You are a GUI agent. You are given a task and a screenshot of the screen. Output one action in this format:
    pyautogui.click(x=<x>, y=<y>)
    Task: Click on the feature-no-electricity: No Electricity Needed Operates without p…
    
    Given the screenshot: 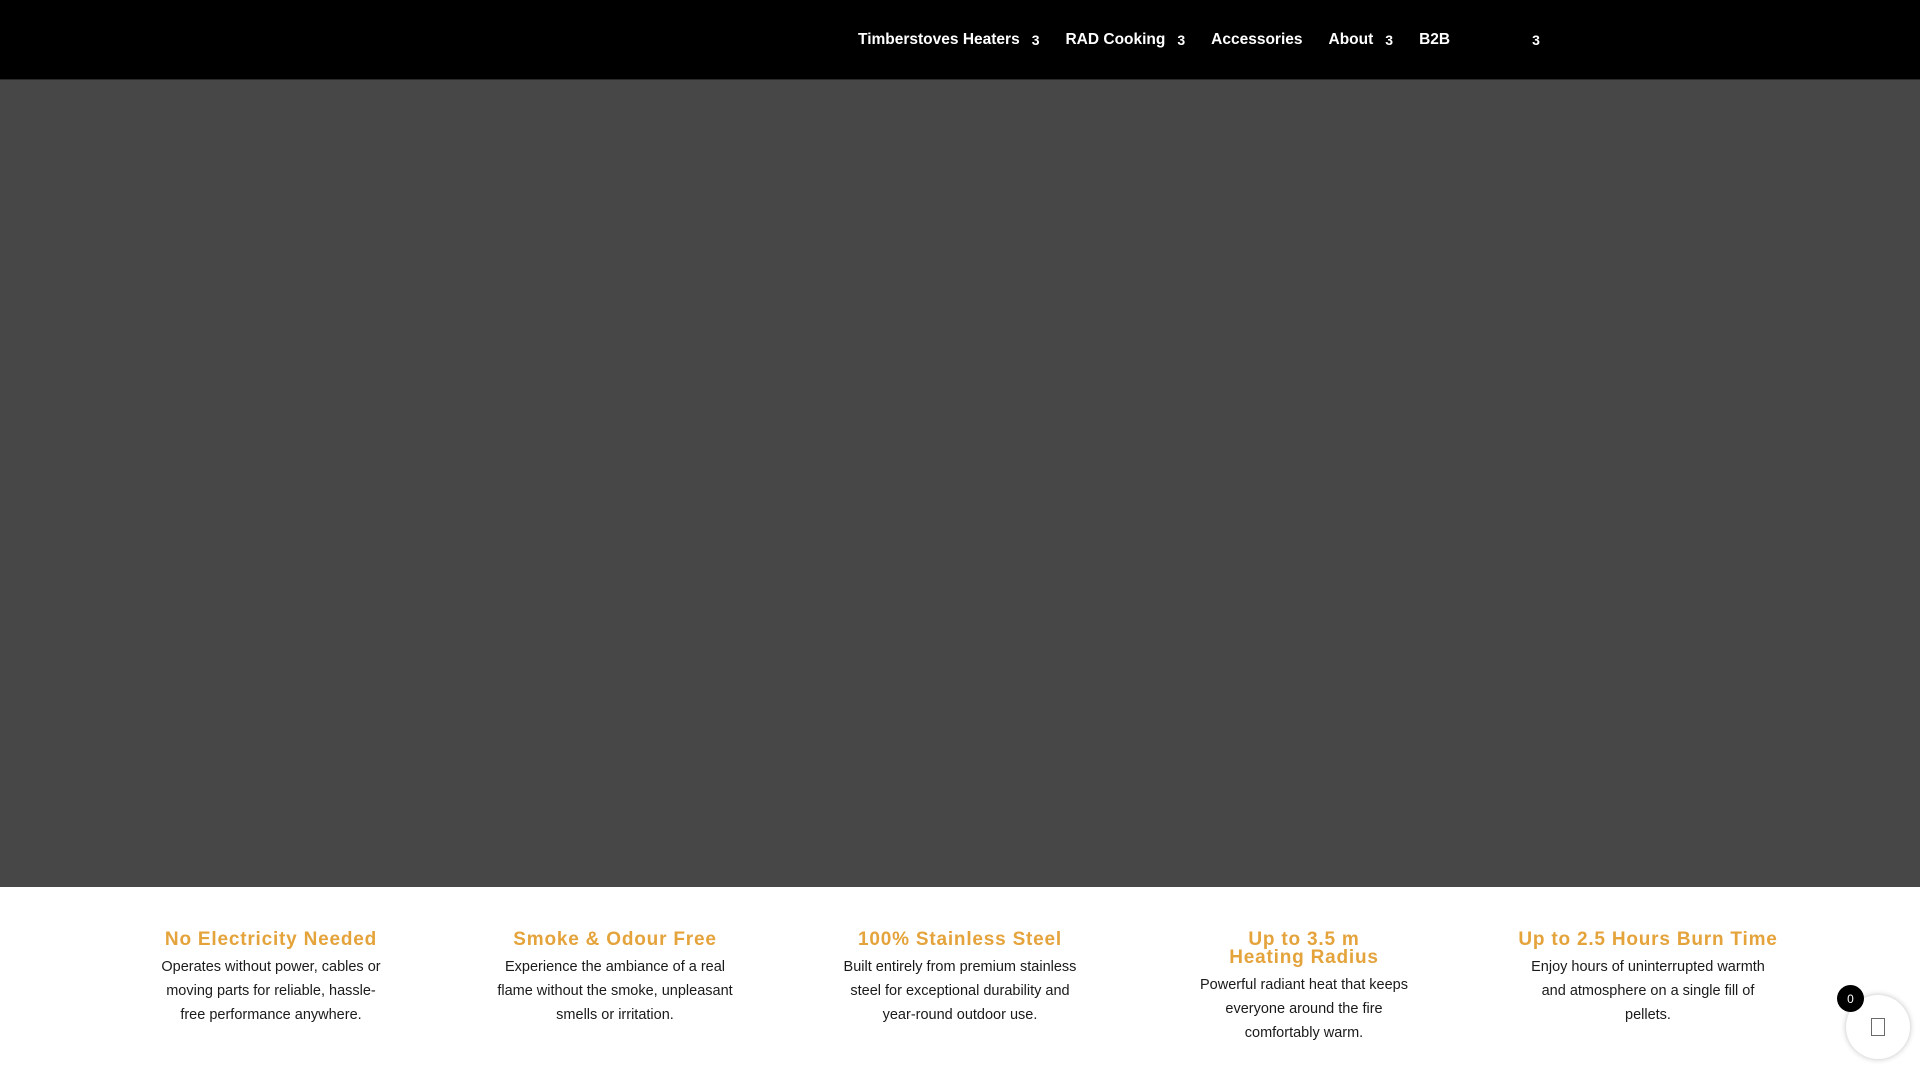 What is the action you would take?
    pyautogui.click(x=271, y=978)
    